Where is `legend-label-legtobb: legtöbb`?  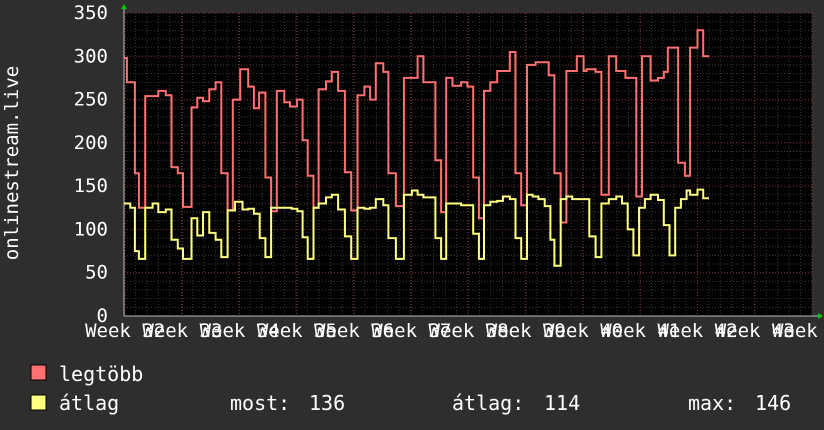
legend-label-legtobb: legtöbb is located at coordinates (101, 374).